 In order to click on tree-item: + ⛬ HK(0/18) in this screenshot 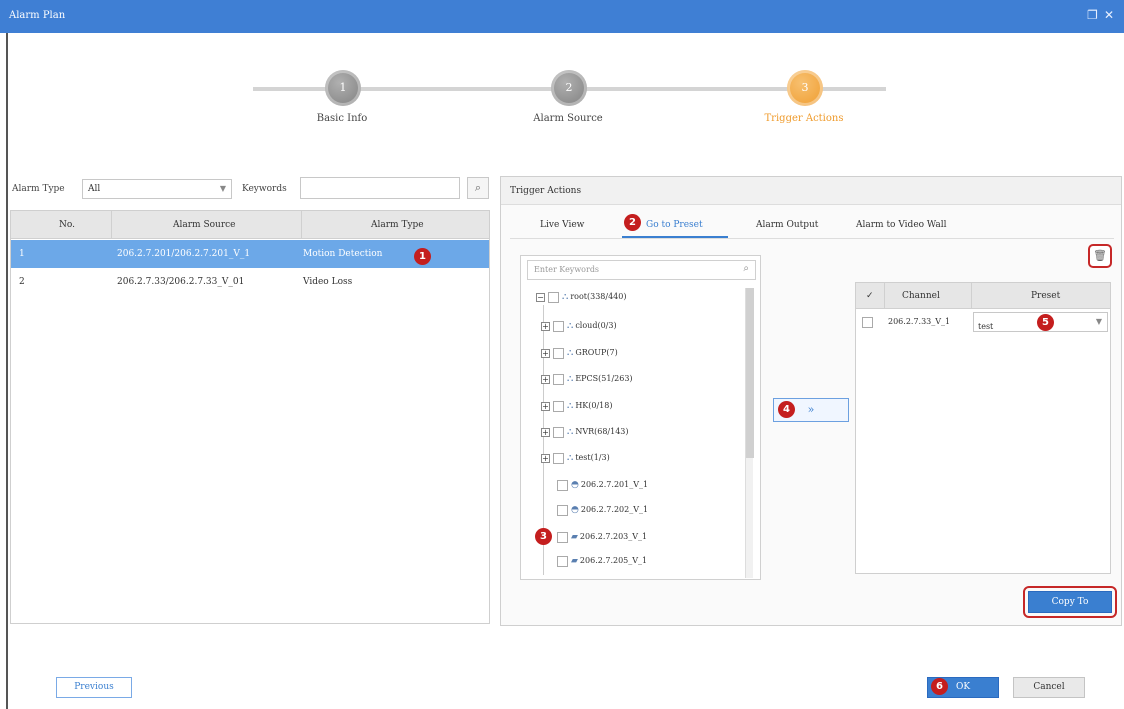, I will do `click(576, 406)`.